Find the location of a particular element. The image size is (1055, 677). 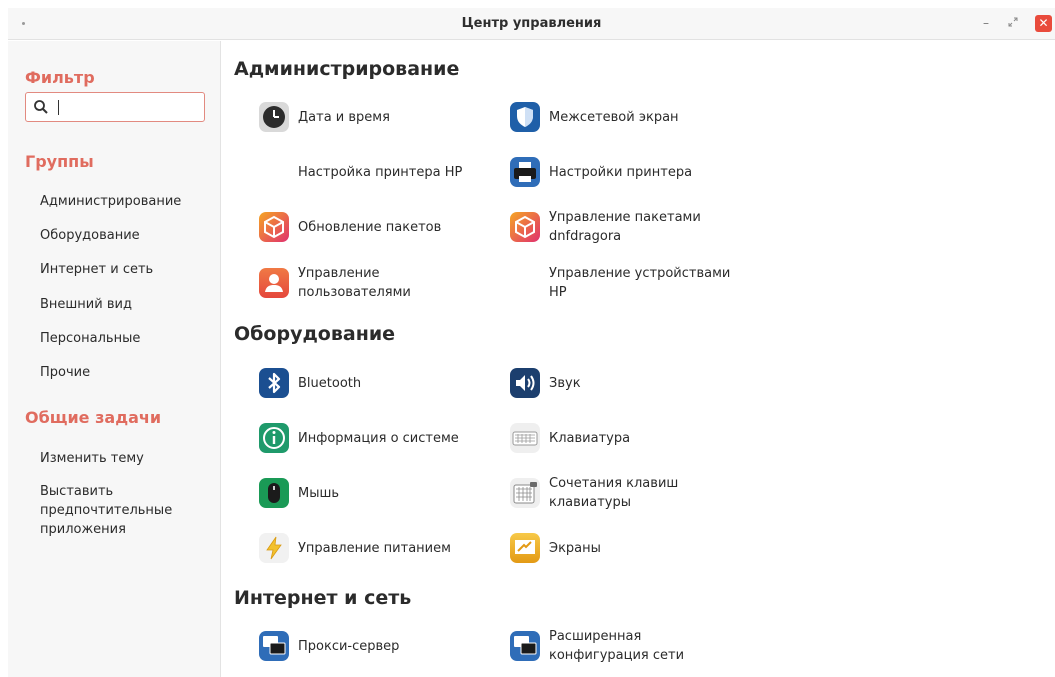

power-icon is located at coordinates (274, 548).